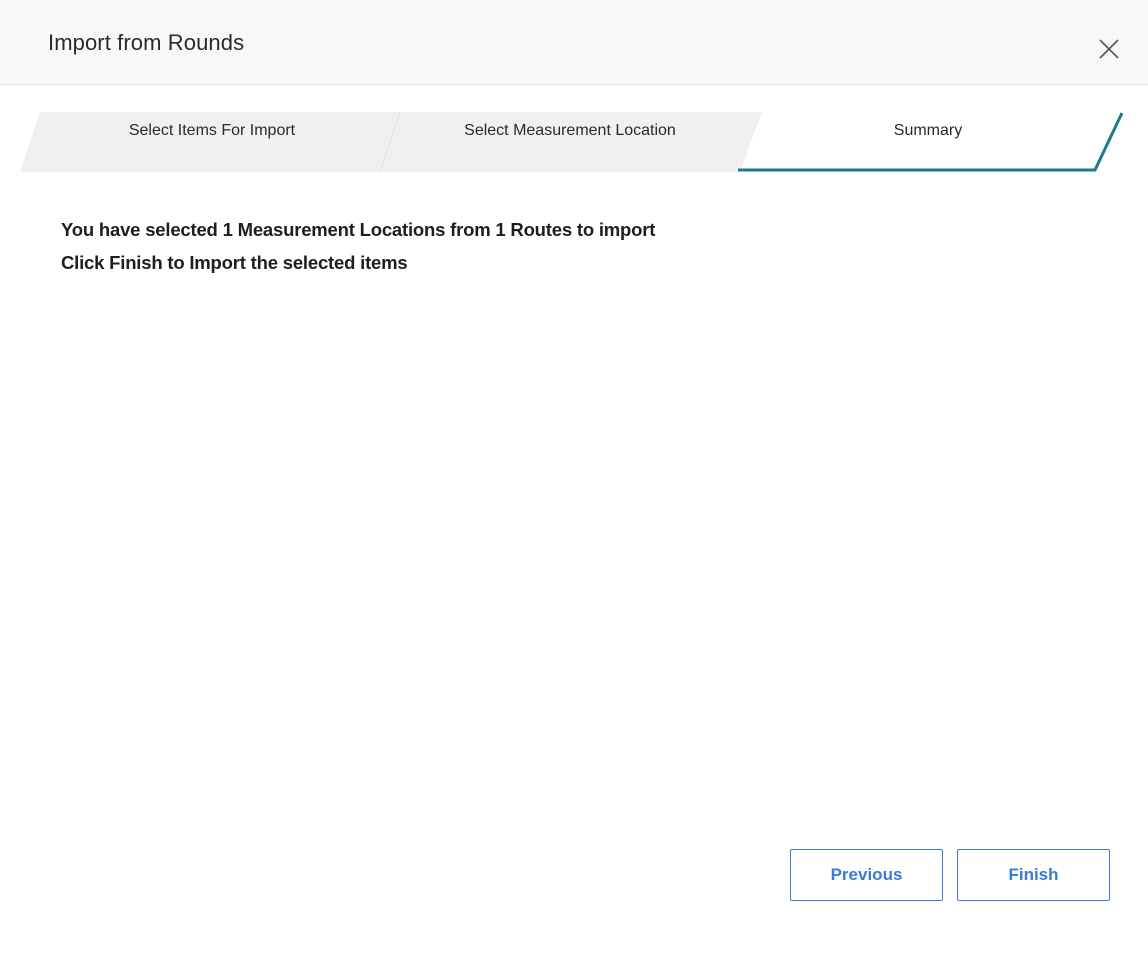 Image resolution: width=1148 pixels, height=972 pixels. Describe the element at coordinates (928, 131) in the screenshot. I see `step-summary: Summary` at that location.